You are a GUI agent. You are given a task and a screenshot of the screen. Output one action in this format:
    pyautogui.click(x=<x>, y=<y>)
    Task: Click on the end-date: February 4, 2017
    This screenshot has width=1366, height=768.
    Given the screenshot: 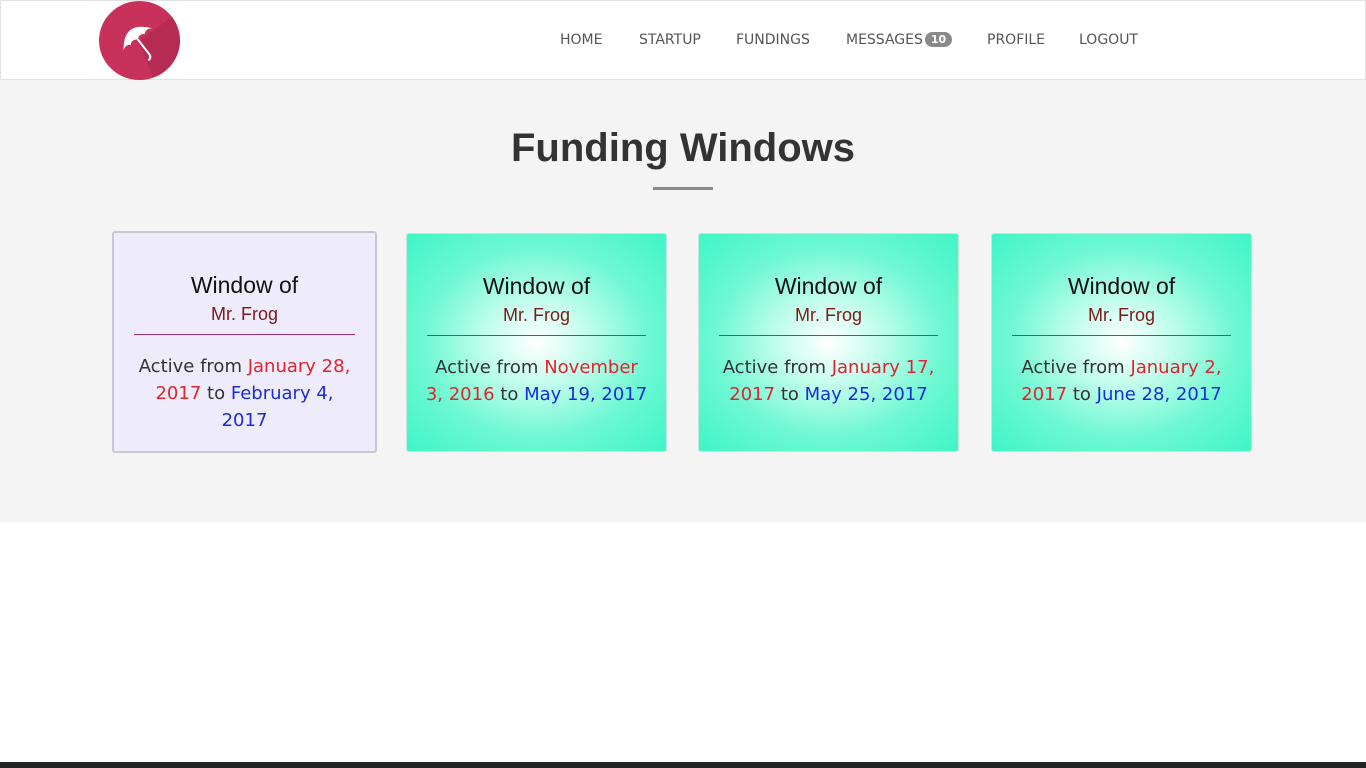 What is the action you would take?
    pyautogui.click(x=277, y=407)
    